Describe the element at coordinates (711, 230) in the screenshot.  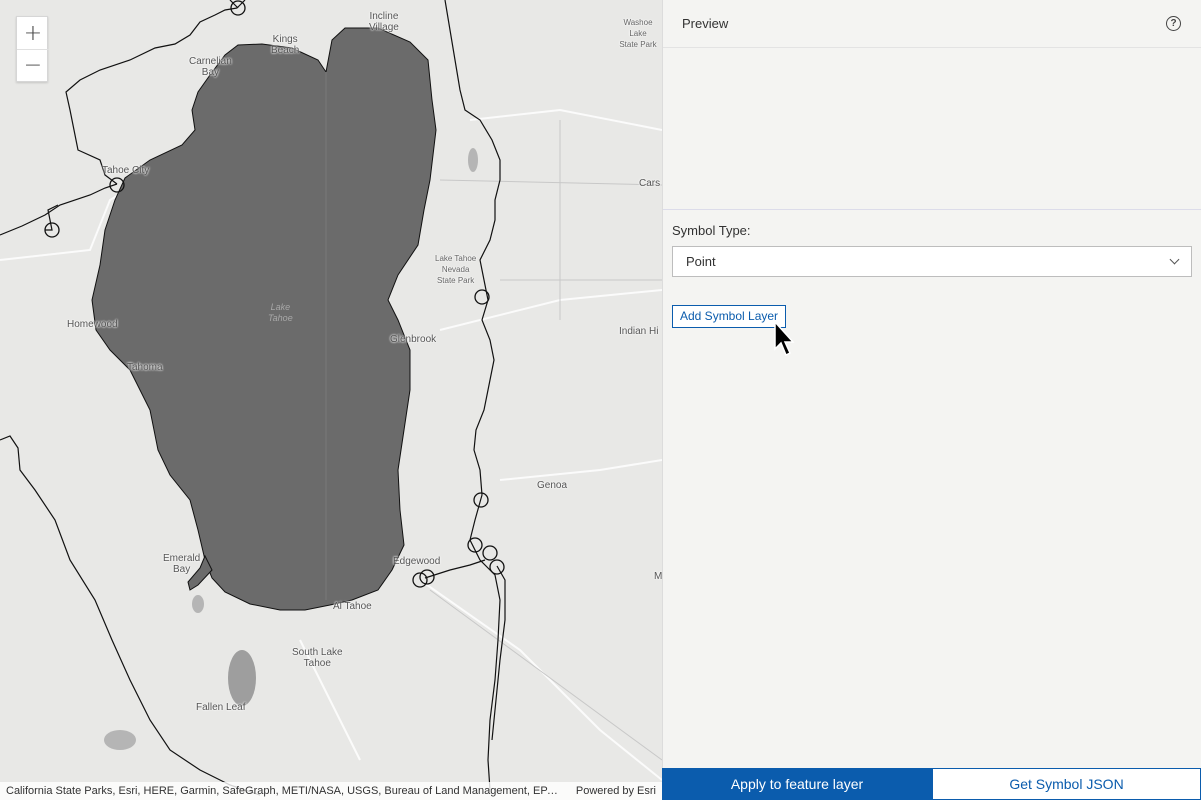
I see `symbol-type-label: Symbol Type:` at that location.